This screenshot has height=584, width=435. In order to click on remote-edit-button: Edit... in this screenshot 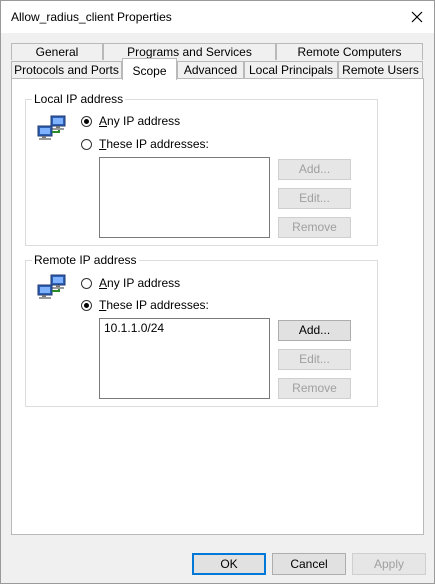, I will do `click(314, 359)`.